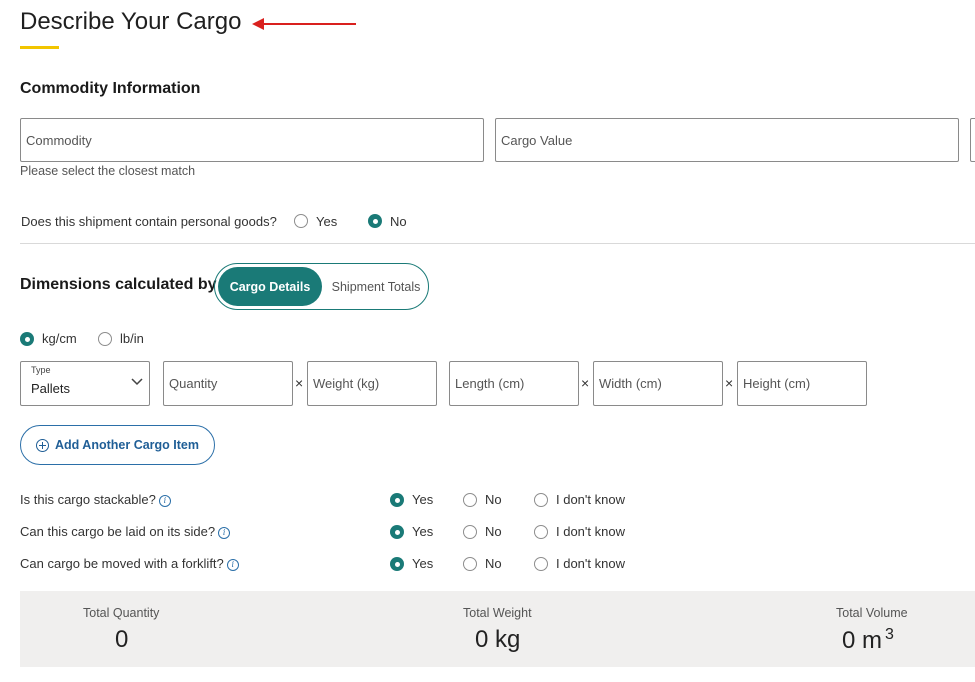  I want to click on add-cargo-item-button: Add Another Cargo Item, so click(117, 445).